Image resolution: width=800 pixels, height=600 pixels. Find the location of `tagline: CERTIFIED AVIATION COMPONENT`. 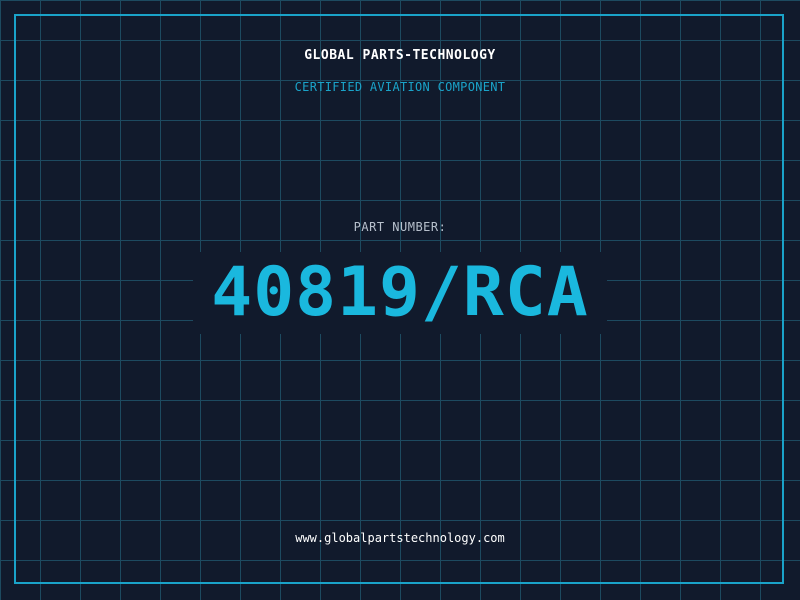

tagline: CERTIFIED AVIATION COMPONENT is located at coordinates (400, 87).